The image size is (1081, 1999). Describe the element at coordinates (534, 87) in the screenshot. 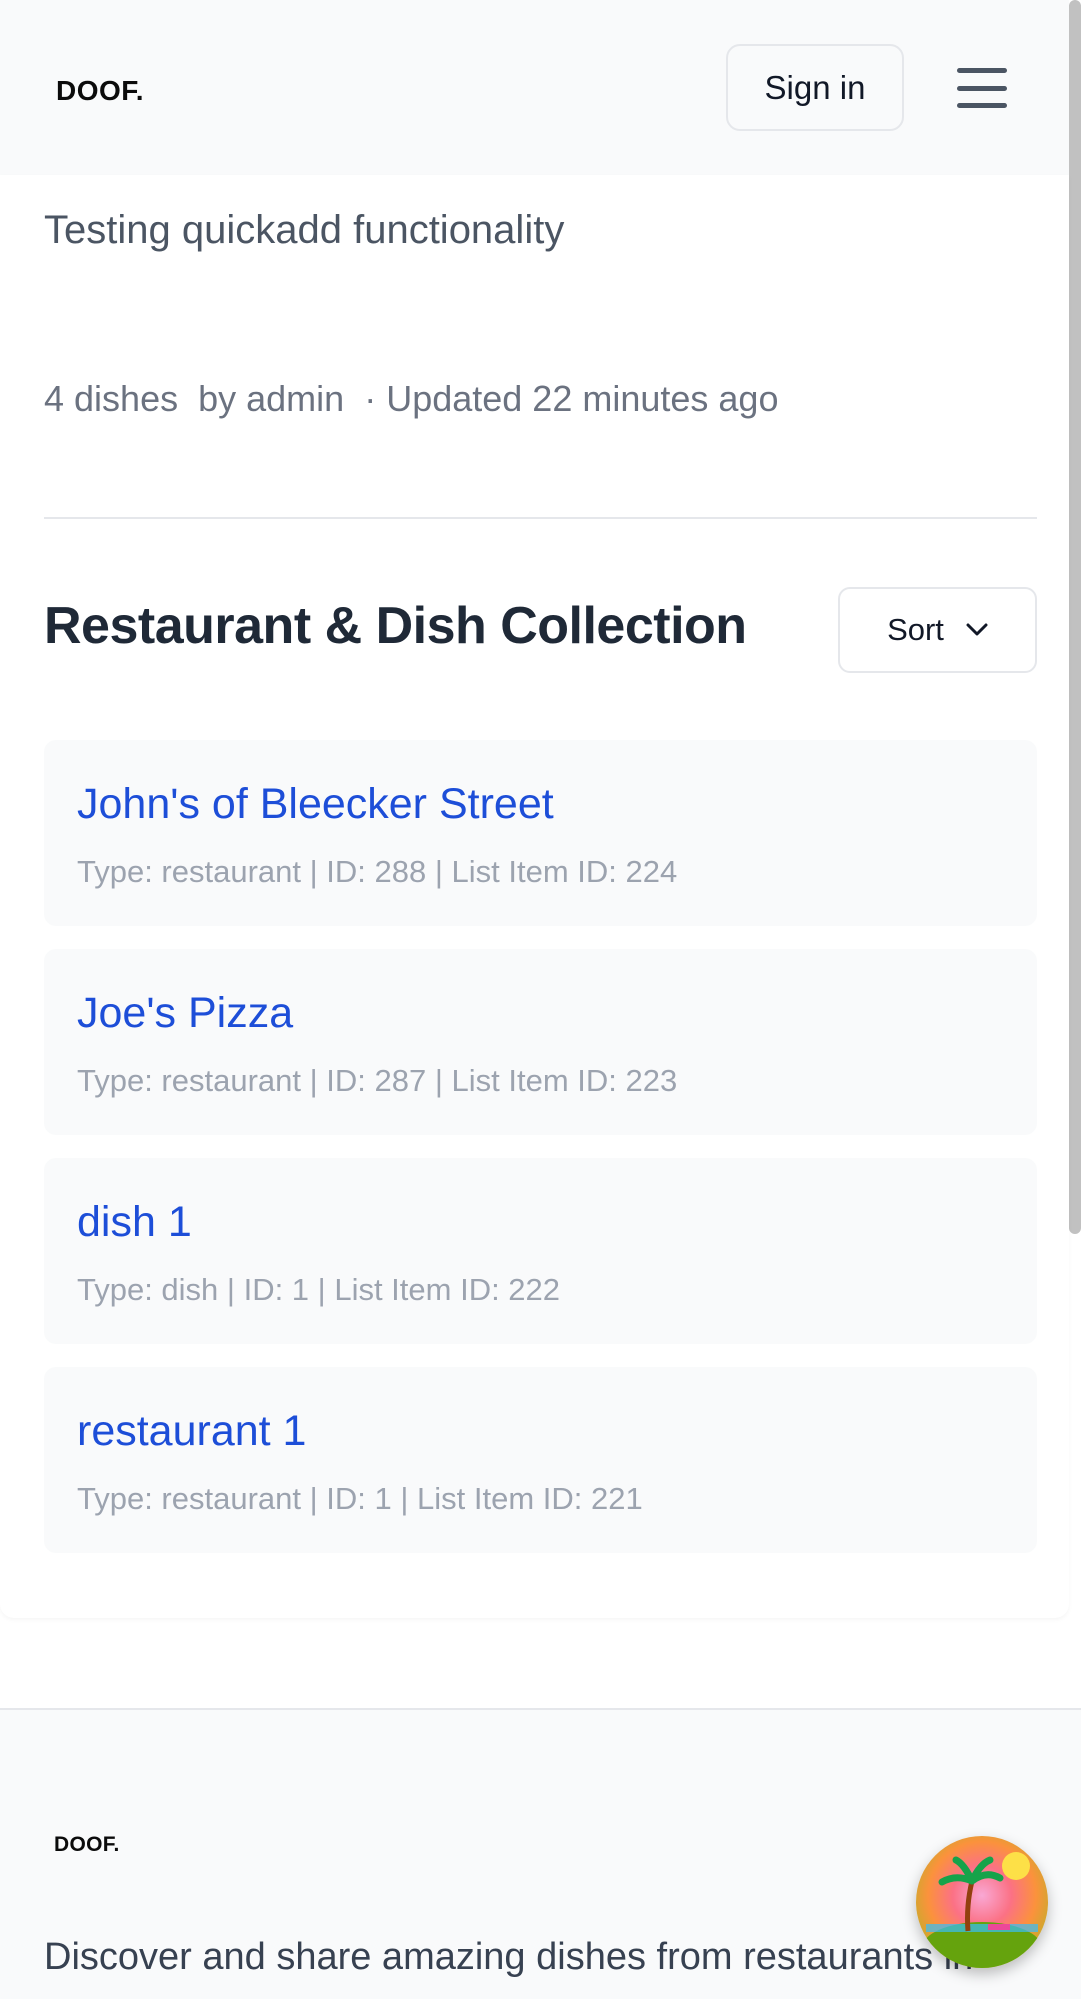

I see `site-header: DOOF. Sign in` at that location.